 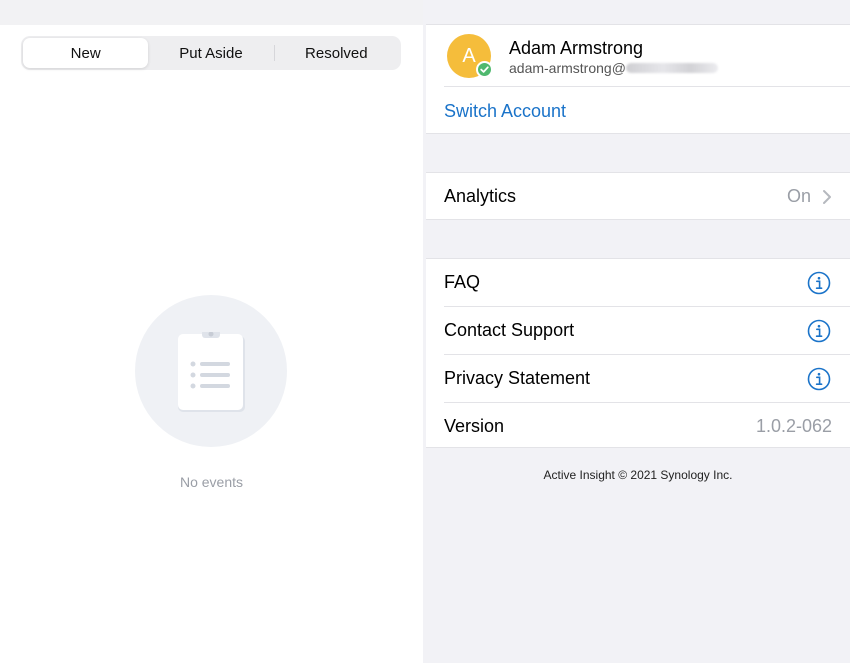 What do you see at coordinates (798, 196) in the screenshot?
I see `analytics-value: On` at bounding box center [798, 196].